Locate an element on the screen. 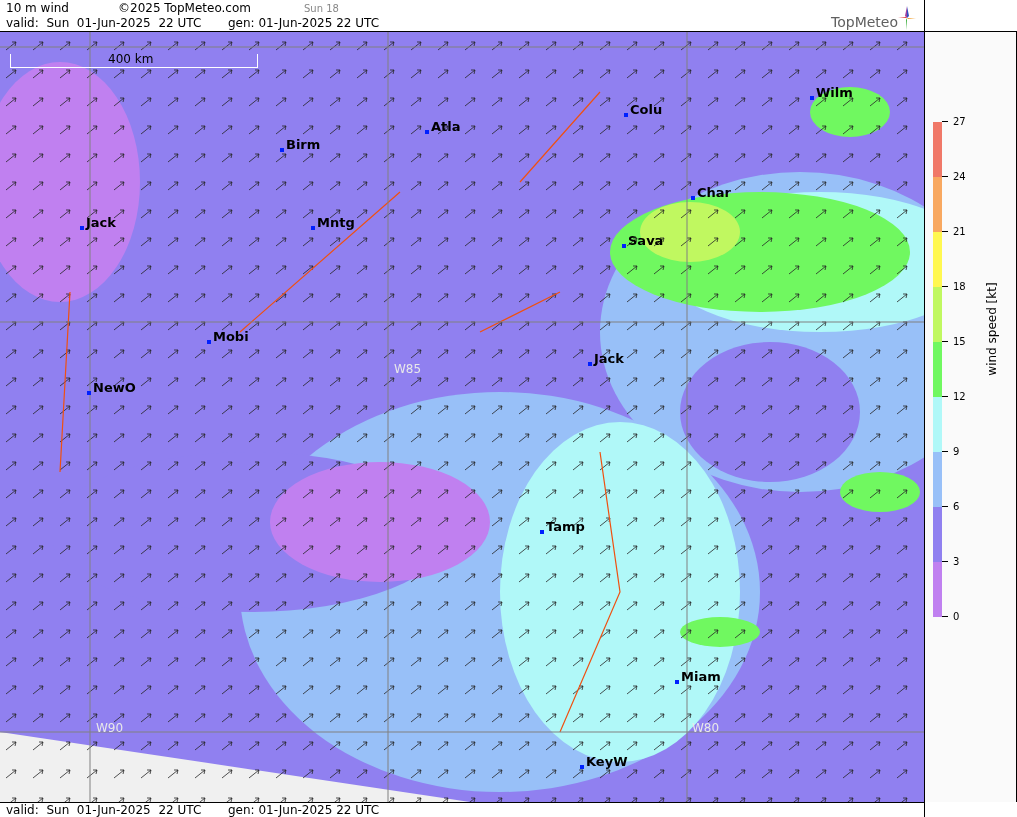 Image resolution: width=1017 pixels, height=817 pixels. city-label: Miam is located at coordinates (698, 676).